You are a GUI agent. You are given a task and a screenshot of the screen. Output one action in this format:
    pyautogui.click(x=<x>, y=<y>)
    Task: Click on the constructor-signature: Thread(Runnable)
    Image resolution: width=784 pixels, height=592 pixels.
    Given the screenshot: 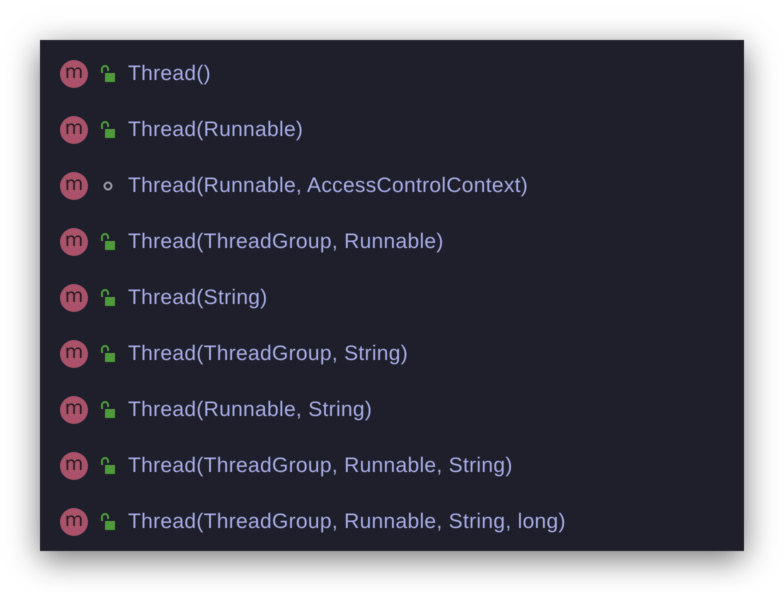 What is the action you would take?
    pyautogui.click(x=216, y=130)
    